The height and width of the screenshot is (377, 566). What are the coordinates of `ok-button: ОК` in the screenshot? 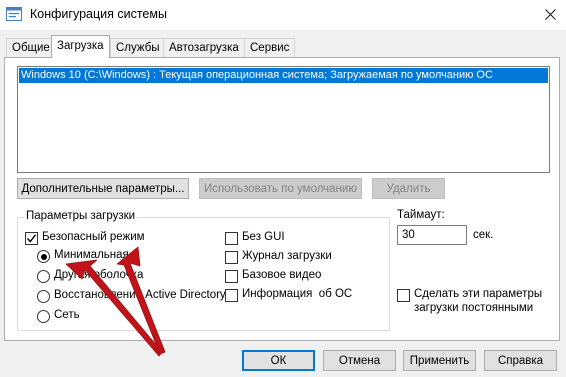 It's located at (278, 360).